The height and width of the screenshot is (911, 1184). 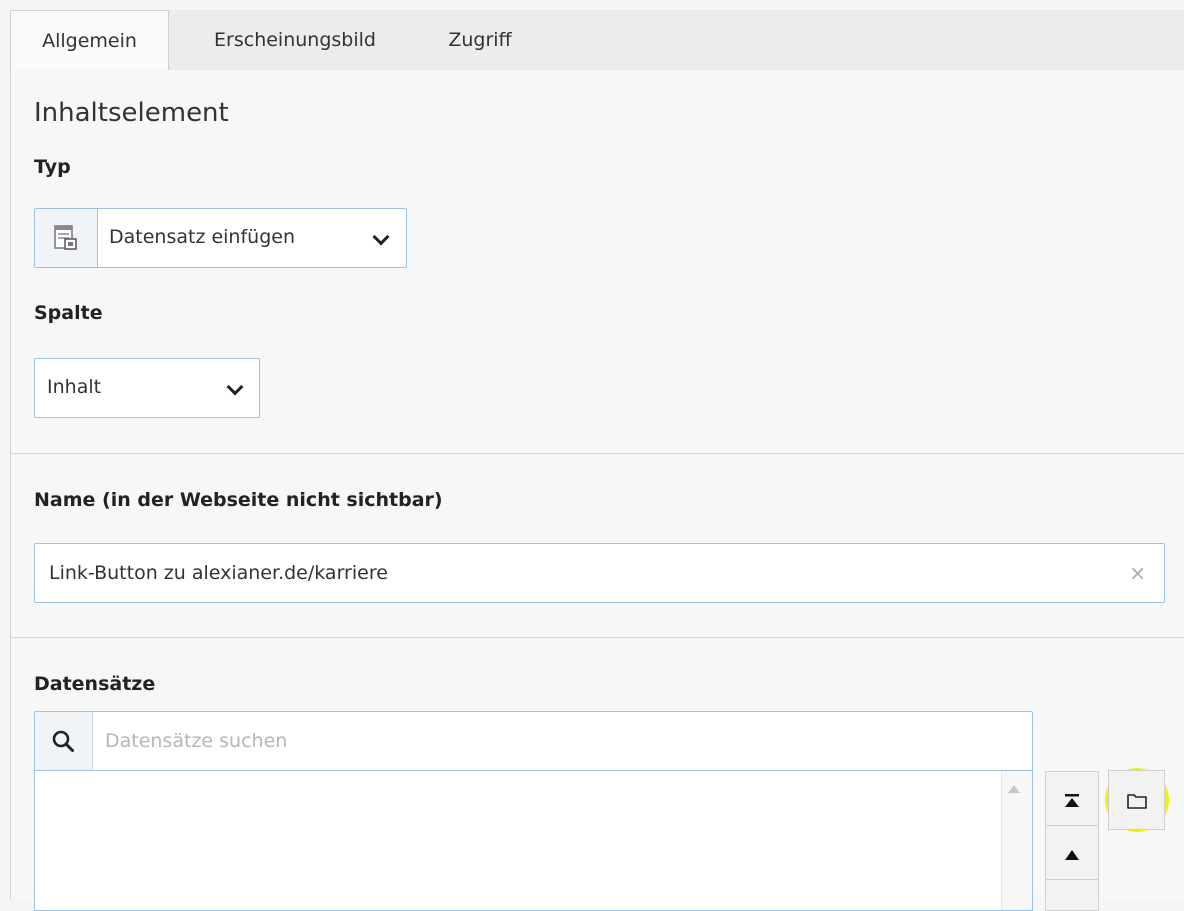 I want to click on move-up-icon, so click(x=1072, y=855).